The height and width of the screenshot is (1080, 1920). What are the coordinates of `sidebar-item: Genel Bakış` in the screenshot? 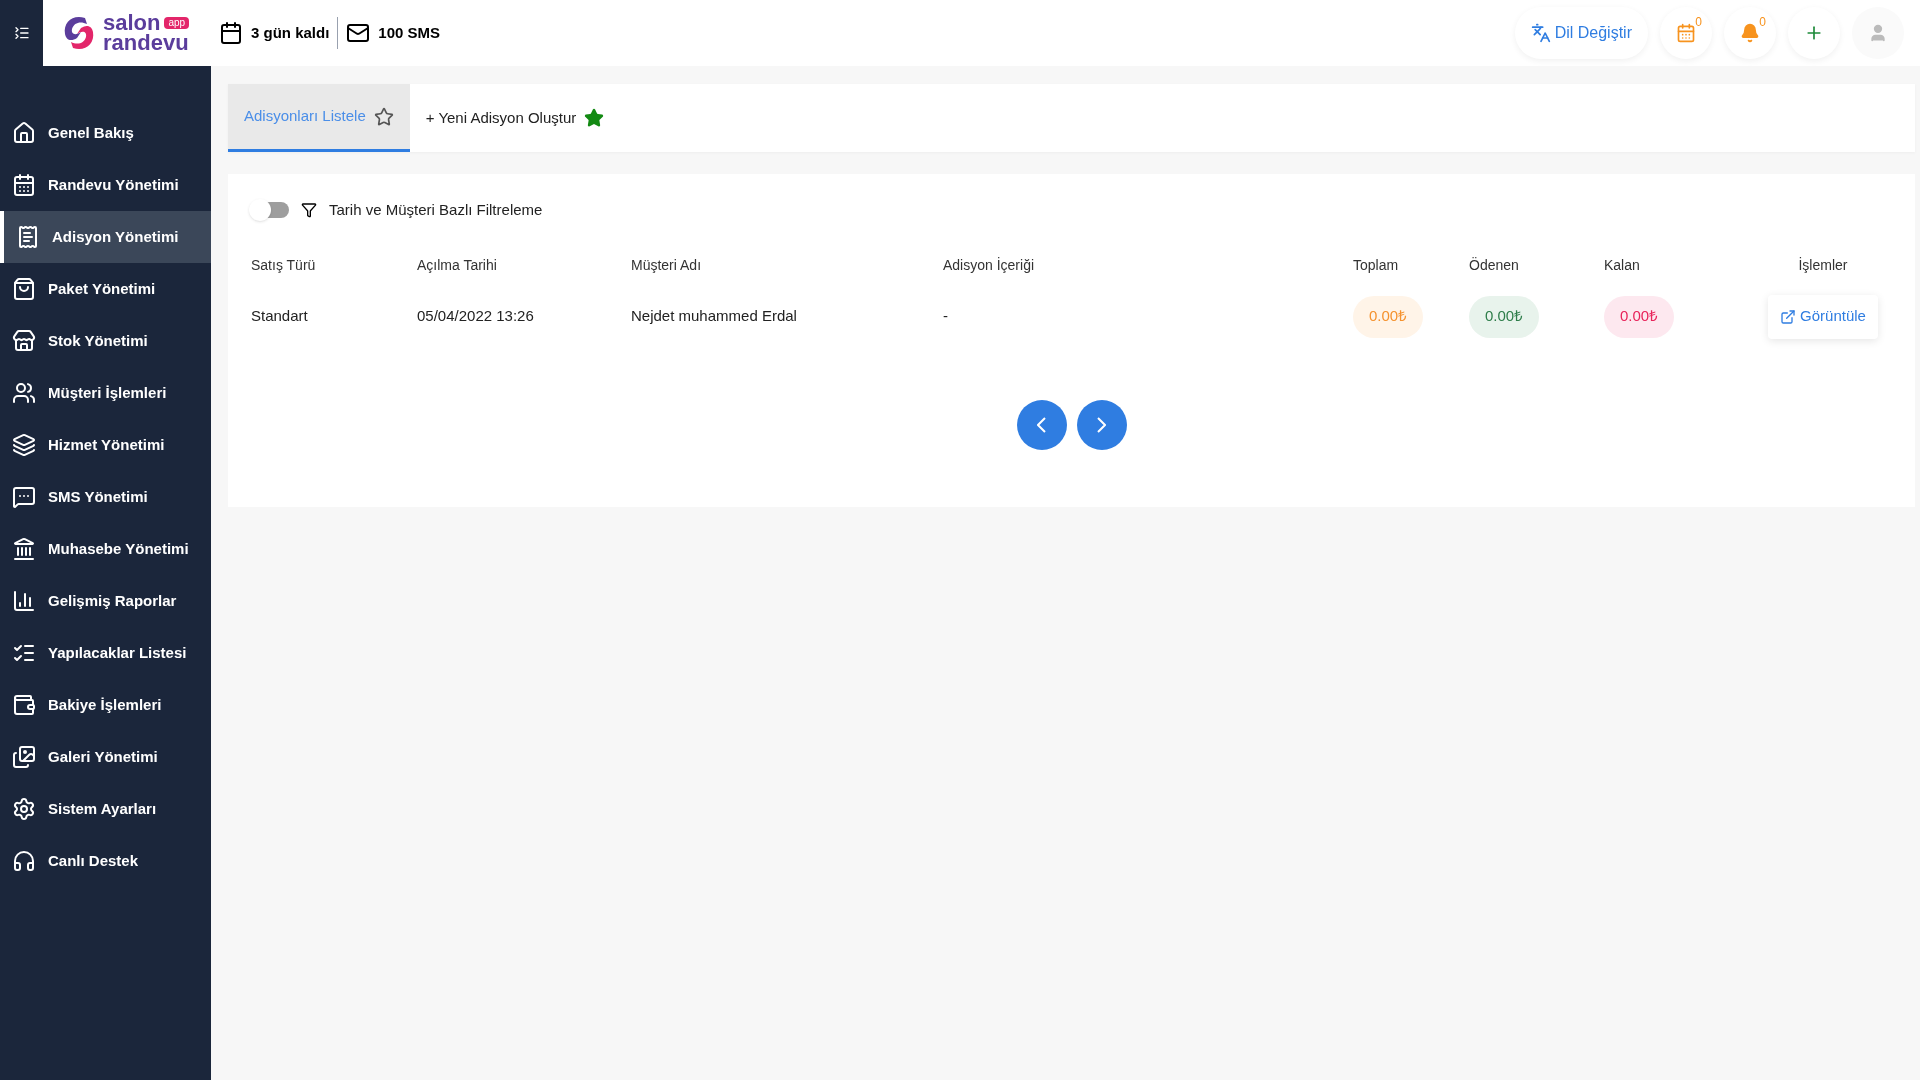 It's located at (105, 133).